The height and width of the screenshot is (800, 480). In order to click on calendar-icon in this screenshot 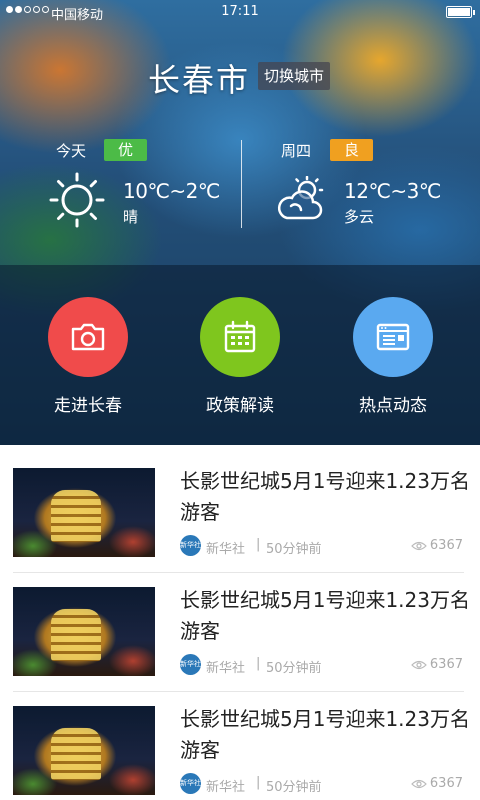, I will do `click(240, 336)`.